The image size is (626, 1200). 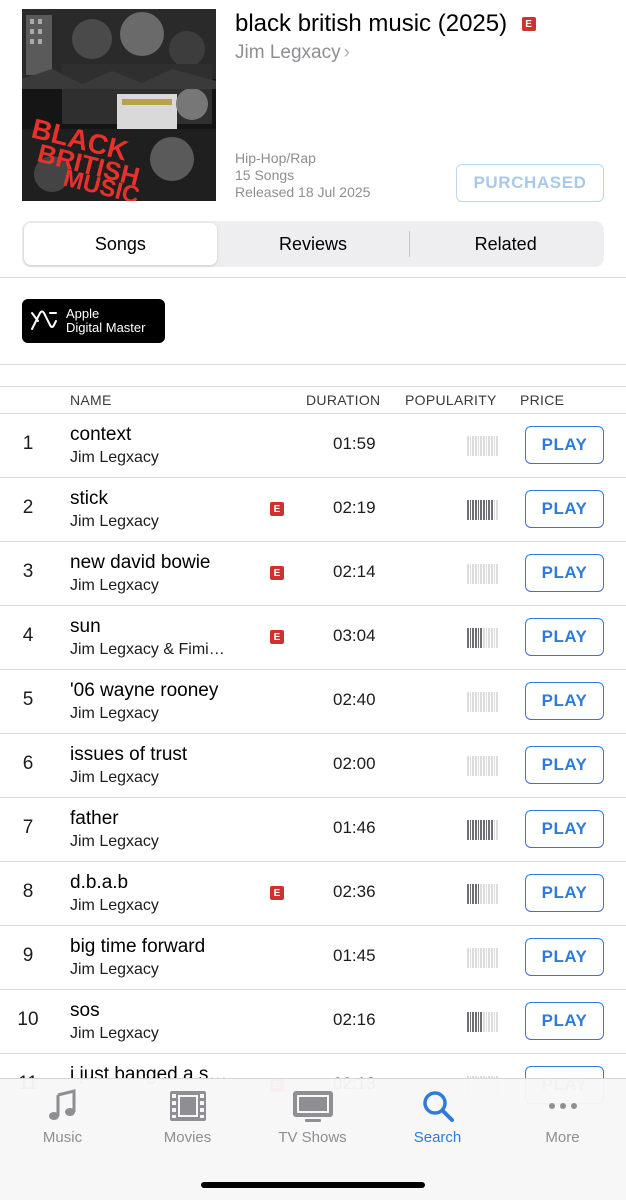 I want to click on home-indicator, so click(x=313, y=1185).